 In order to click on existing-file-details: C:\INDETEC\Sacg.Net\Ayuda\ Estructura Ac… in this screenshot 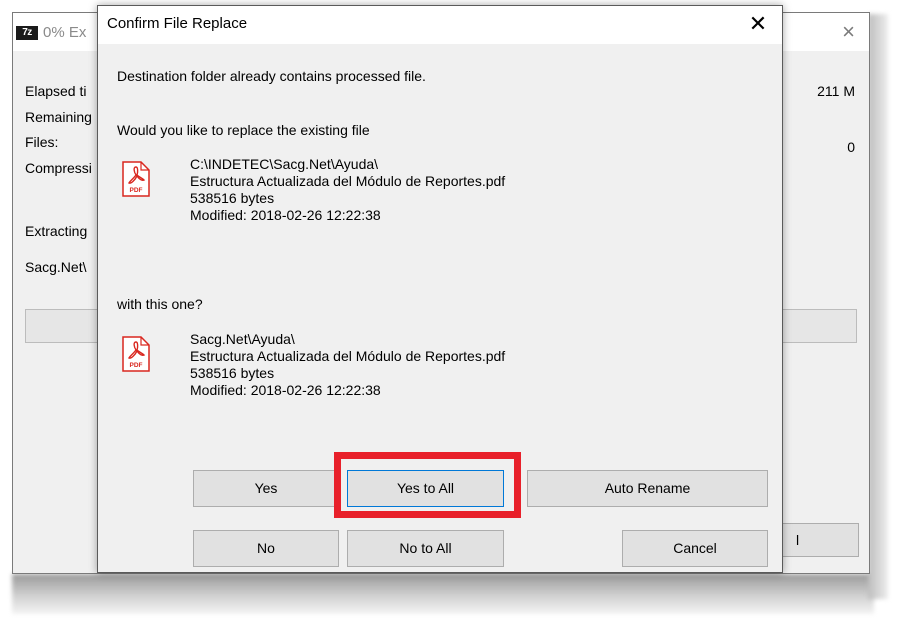, I will do `click(347, 190)`.